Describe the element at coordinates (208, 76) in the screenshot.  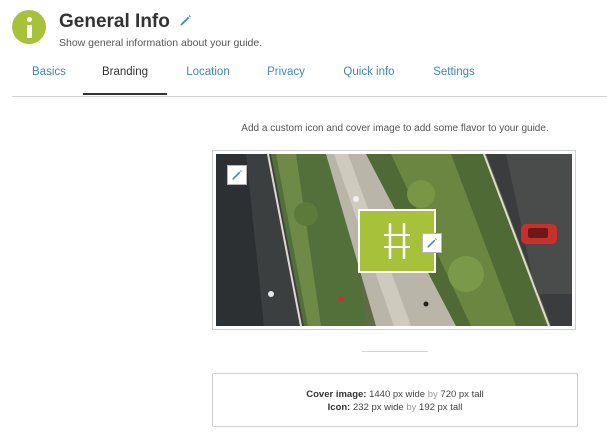
I see `tab-location: Location` at that location.